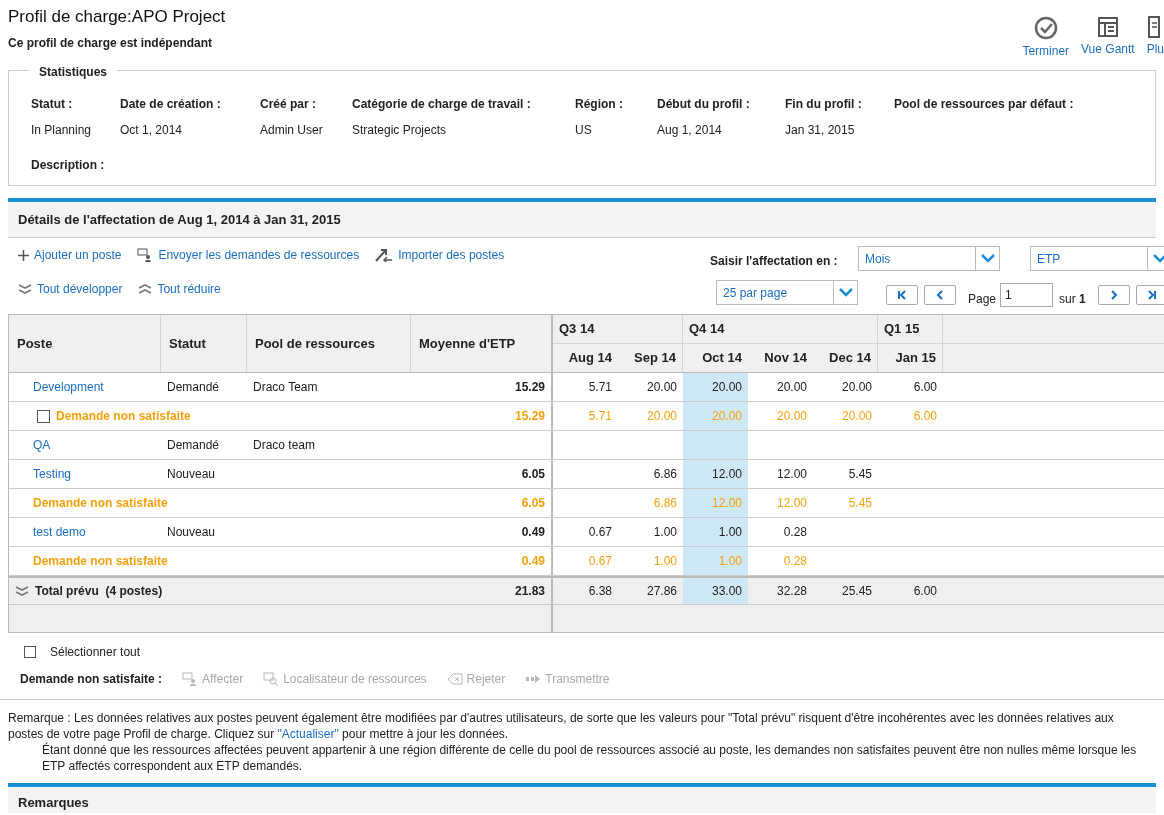 The width and height of the screenshot is (1164, 815). Describe the element at coordinates (582, 798) in the screenshot. I see `section-header: Remarques` at that location.